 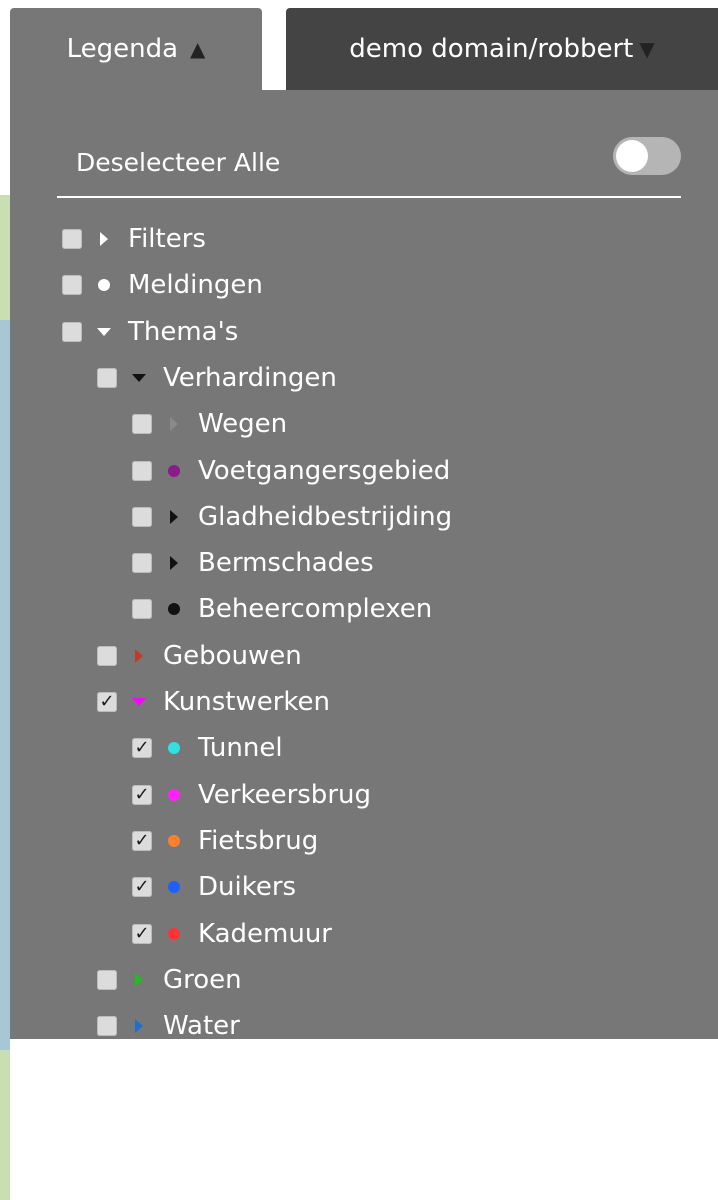 What do you see at coordinates (369, 197) in the screenshot?
I see `divider` at bounding box center [369, 197].